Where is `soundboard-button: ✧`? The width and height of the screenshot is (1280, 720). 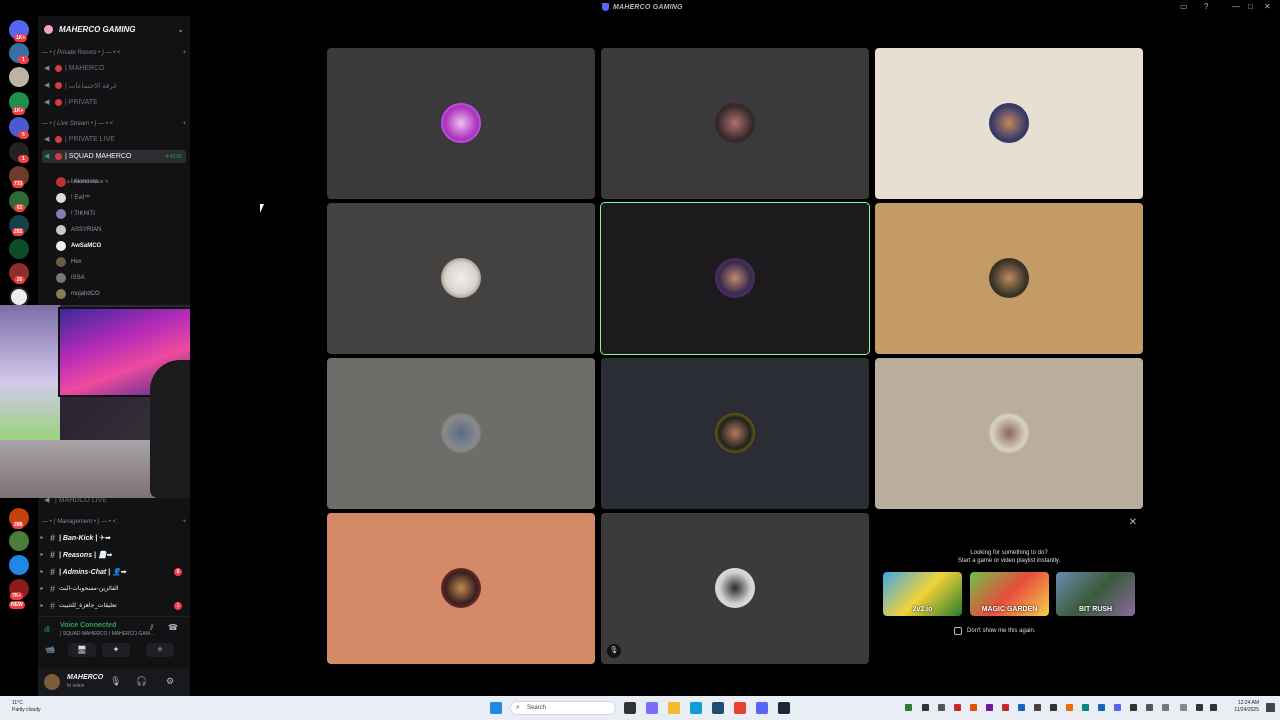 soundboard-button: ✧ is located at coordinates (160, 650).